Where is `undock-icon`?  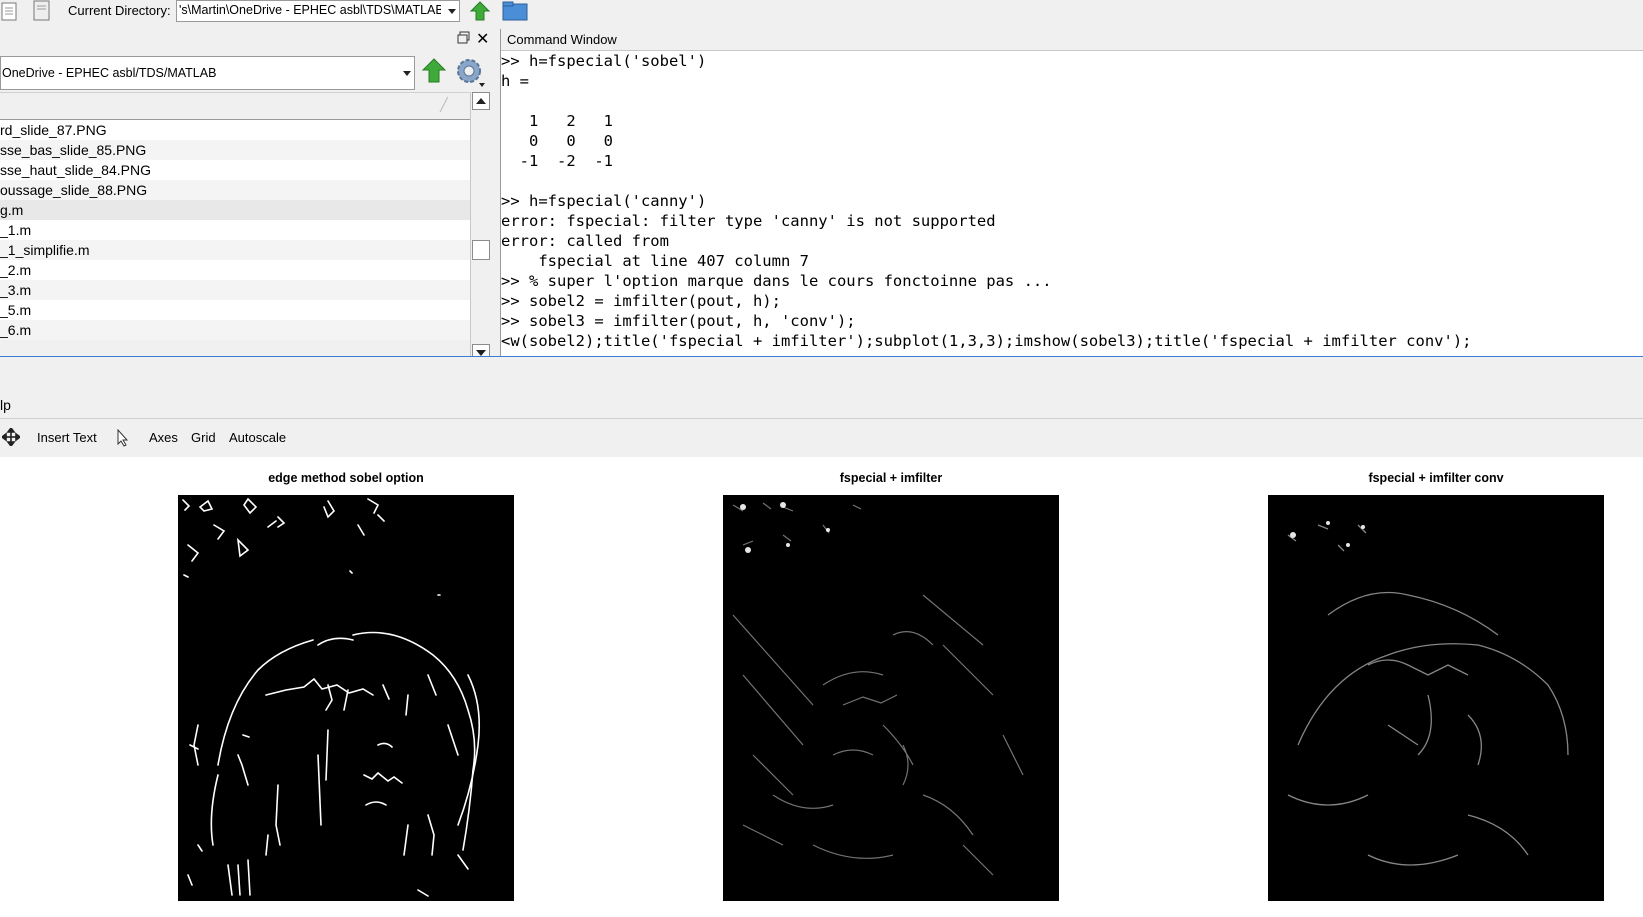 undock-icon is located at coordinates (463, 39).